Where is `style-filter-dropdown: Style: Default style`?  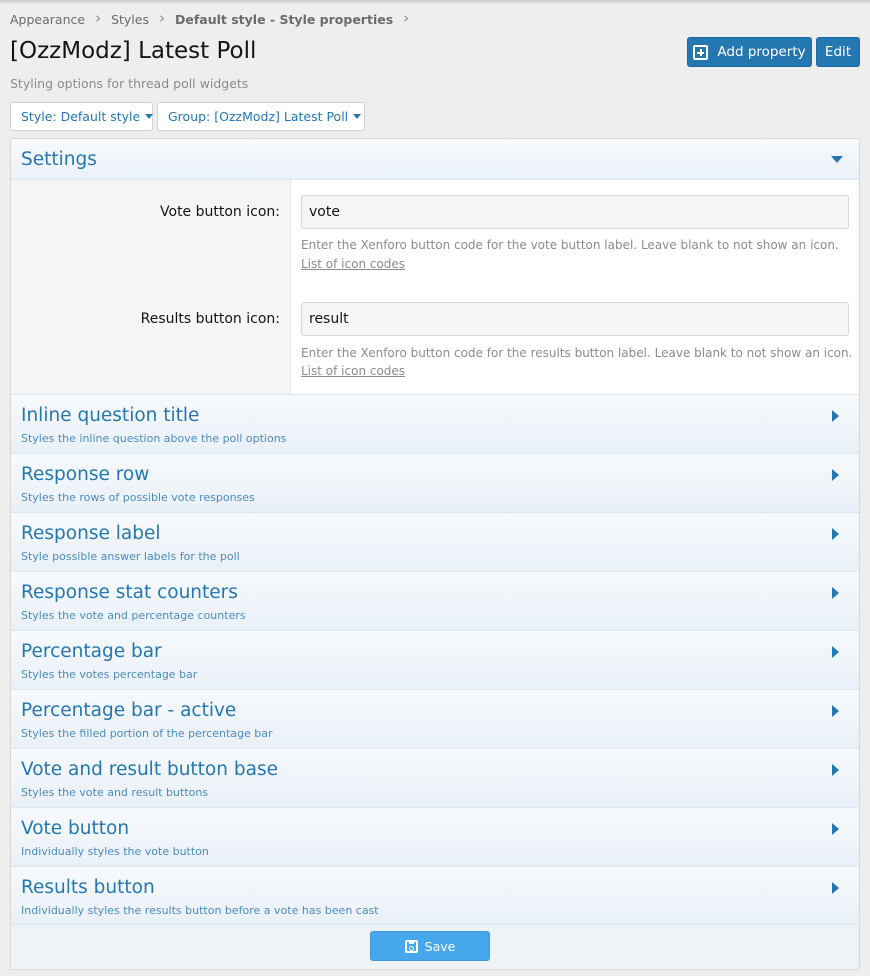
style-filter-dropdown: Style: Default style is located at coordinates (82, 116).